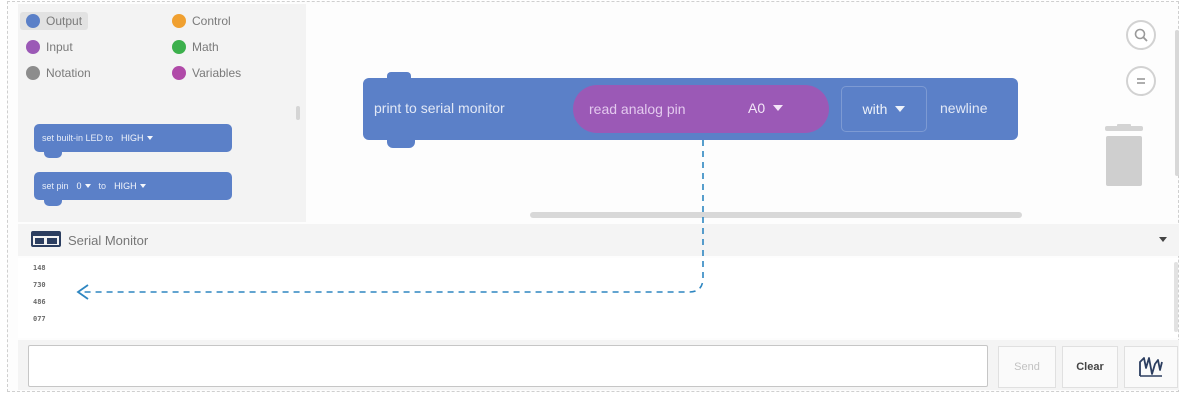  I want to click on category-control: Control, so click(201, 21).